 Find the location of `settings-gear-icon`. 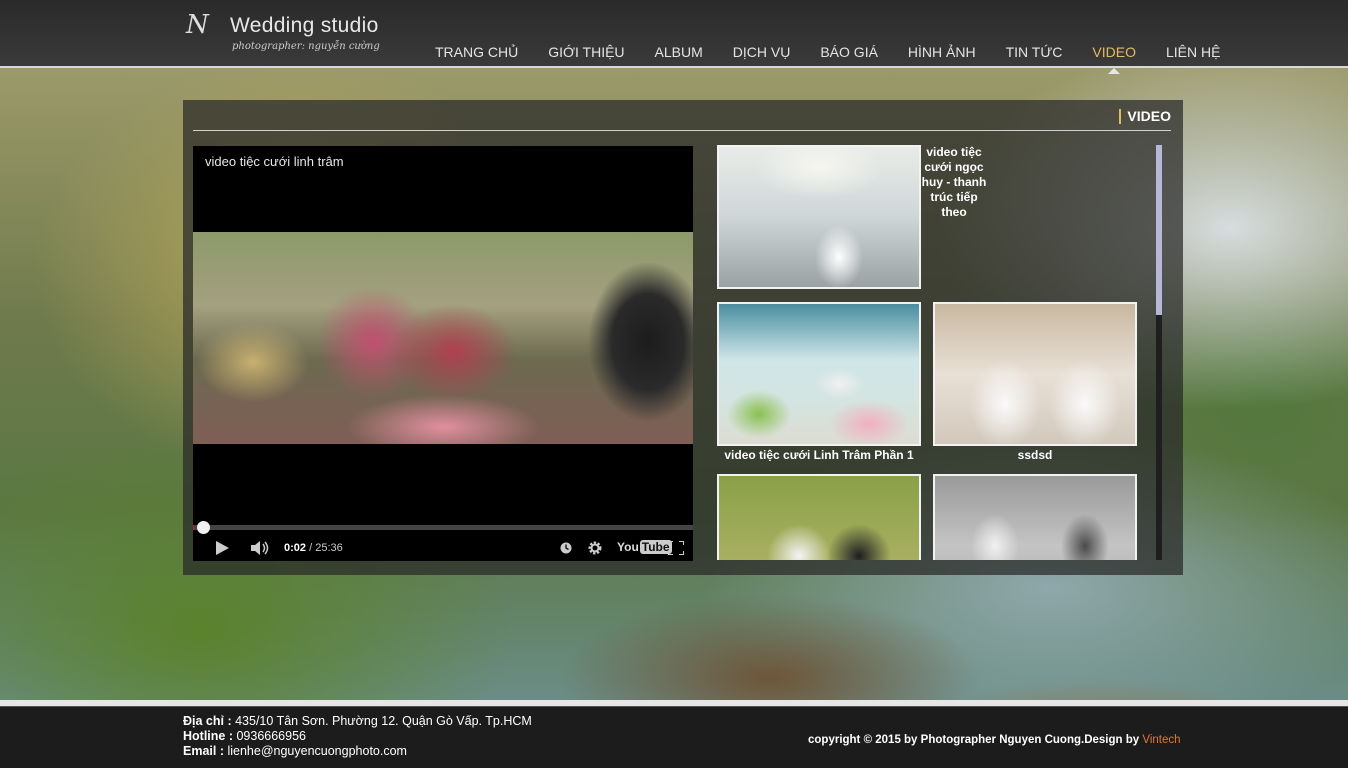

settings-gear-icon is located at coordinates (595, 548).